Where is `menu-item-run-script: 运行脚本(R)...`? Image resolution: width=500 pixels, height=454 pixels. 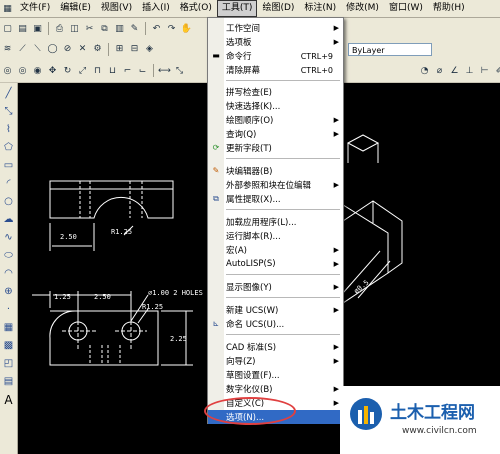 menu-item-run-script: 运行脚本(R)... is located at coordinates (275, 236).